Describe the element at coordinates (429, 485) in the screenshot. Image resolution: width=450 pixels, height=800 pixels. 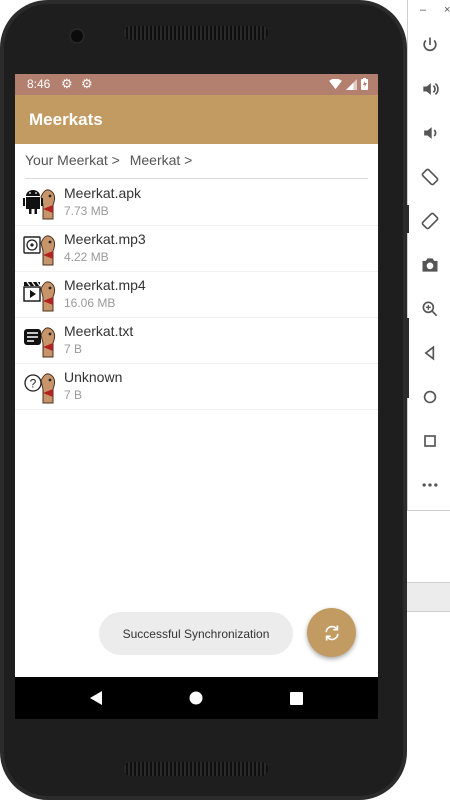
I see `more-icon` at that location.